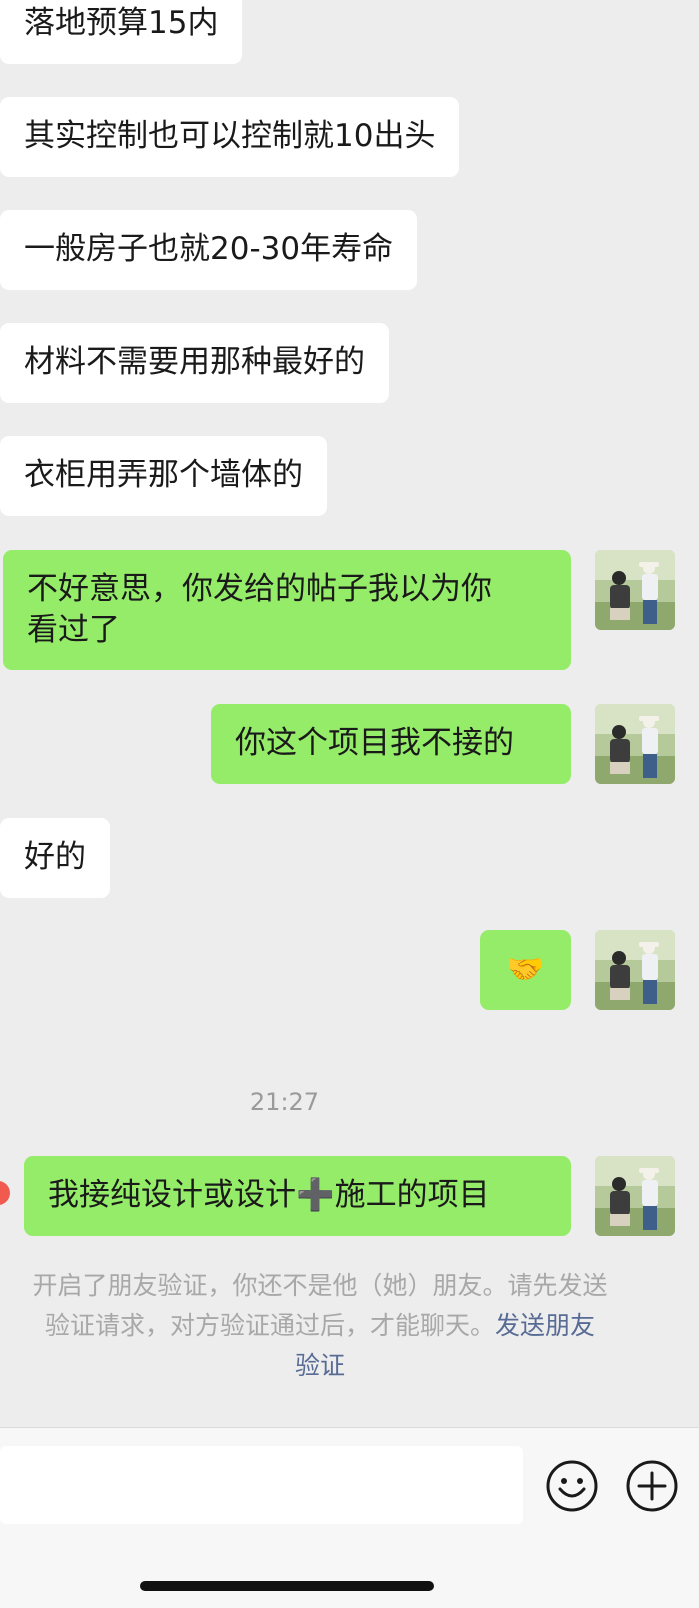 The width and height of the screenshot is (699, 1608). I want to click on message-incoming: 材料不需要用那种最好的, so click(194, 363).